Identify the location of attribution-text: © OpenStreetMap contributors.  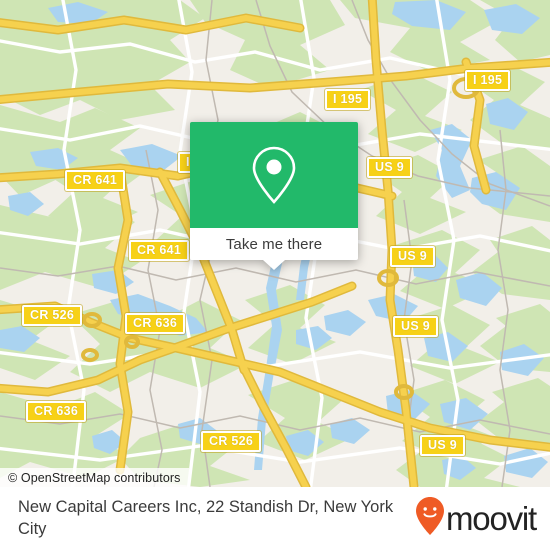
(94, 477).